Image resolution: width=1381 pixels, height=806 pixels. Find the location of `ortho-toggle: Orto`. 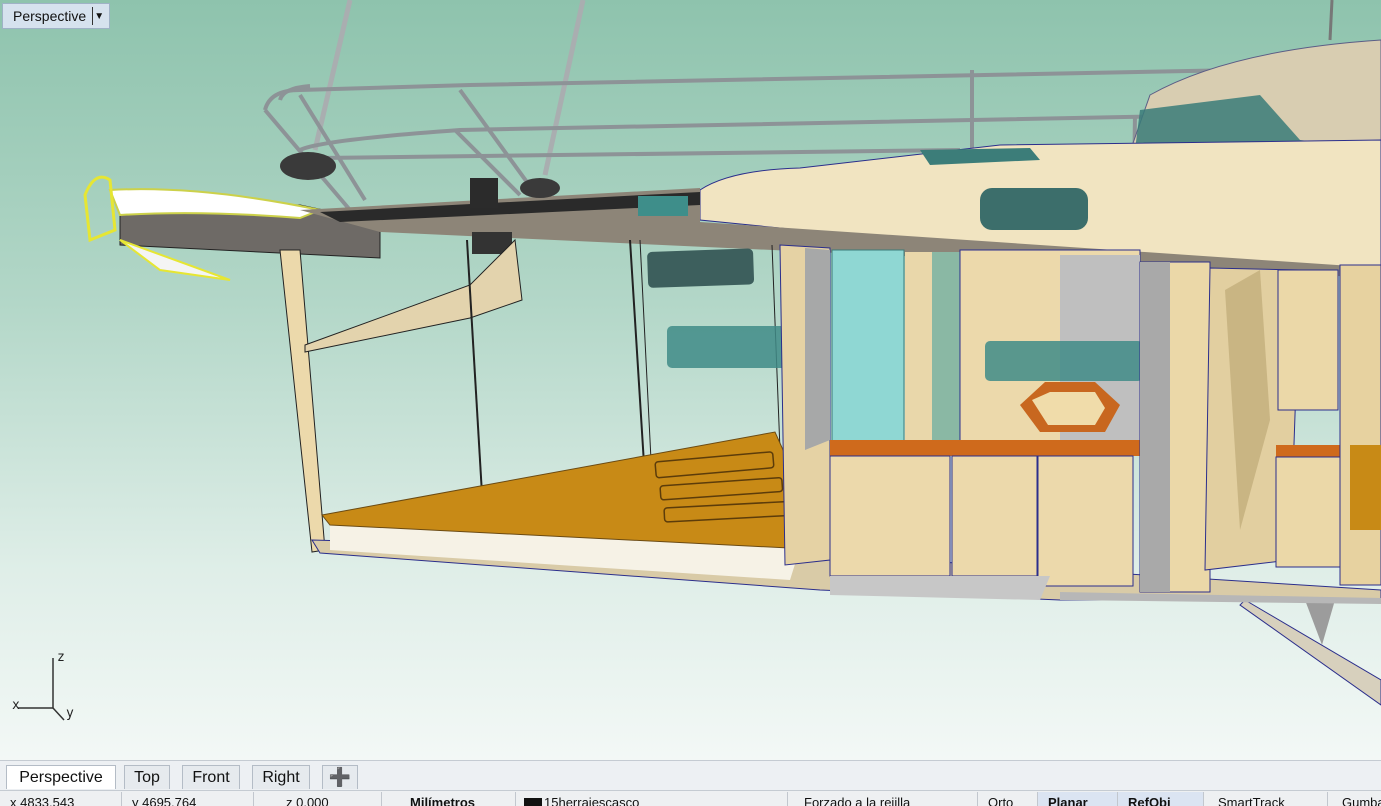

ortho-toggle: Orto is located at coordinates (1008, 799).